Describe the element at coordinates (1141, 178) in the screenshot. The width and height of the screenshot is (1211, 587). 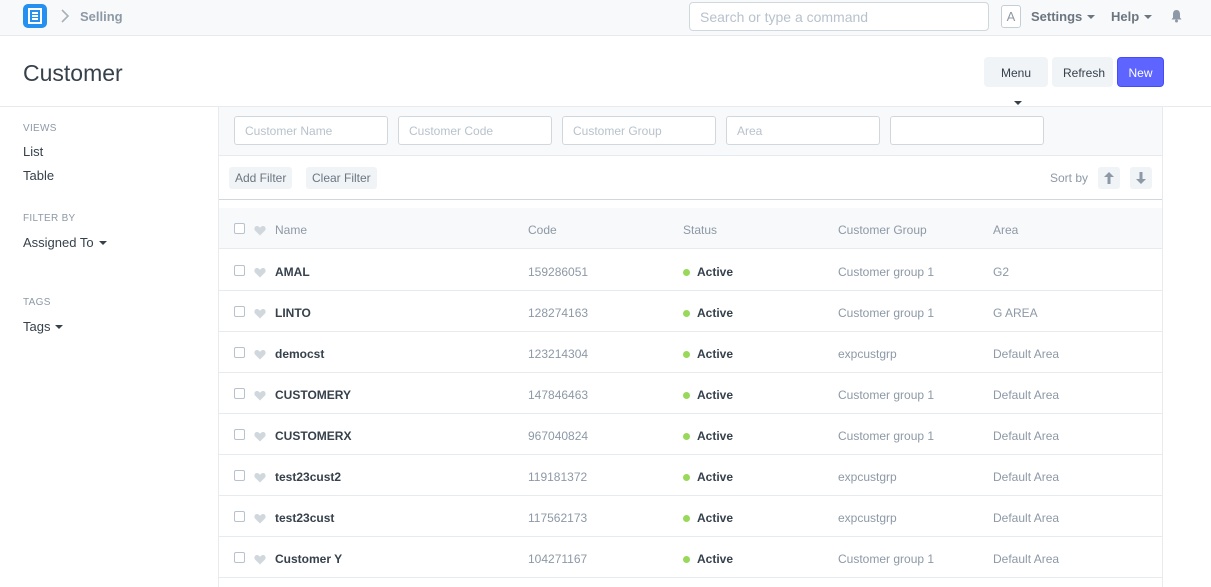
I see `arrow-down-icon` at that location.